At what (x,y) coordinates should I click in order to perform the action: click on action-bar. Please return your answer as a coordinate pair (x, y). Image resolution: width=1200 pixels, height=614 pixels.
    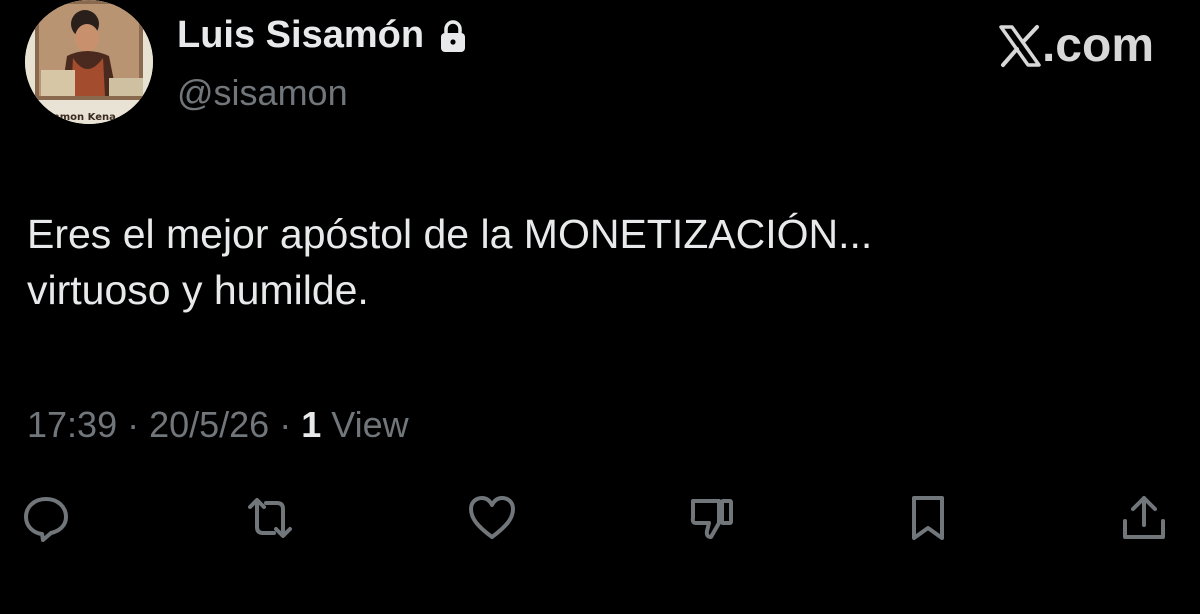
    Looking at the image, I should click on (600, 521).